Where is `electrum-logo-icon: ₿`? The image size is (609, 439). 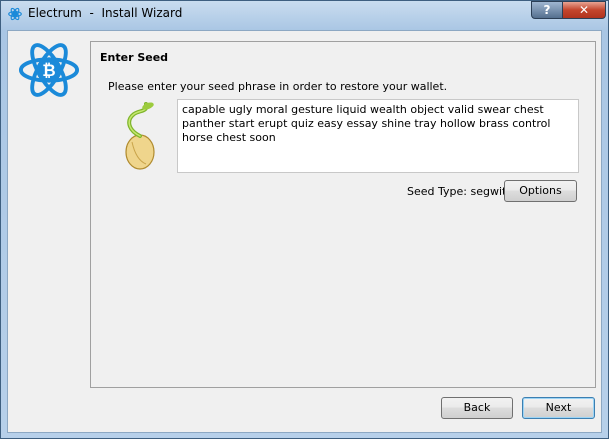 electrum-logo-icon: ₿ is located at coordinates (49, 70).